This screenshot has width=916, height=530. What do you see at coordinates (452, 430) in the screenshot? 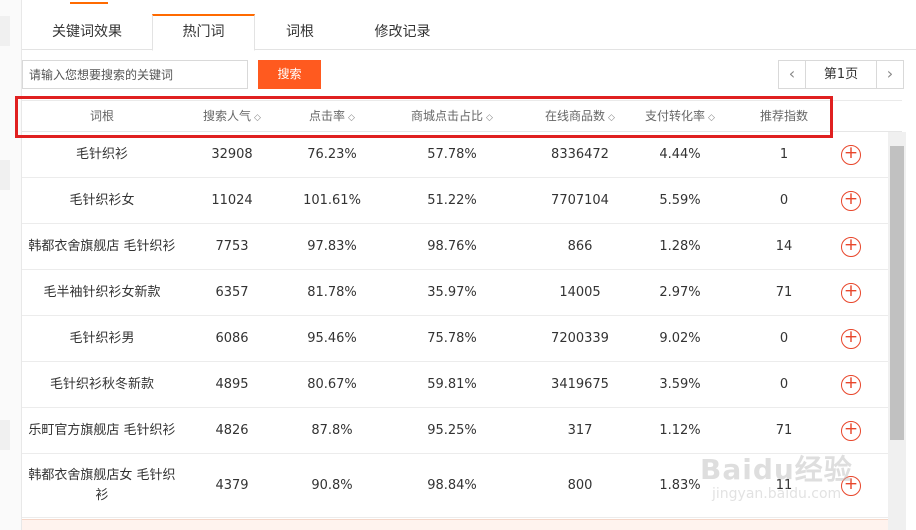
I see `cell-mall-click-share: 95.25%` at bounding box center [452, 430].